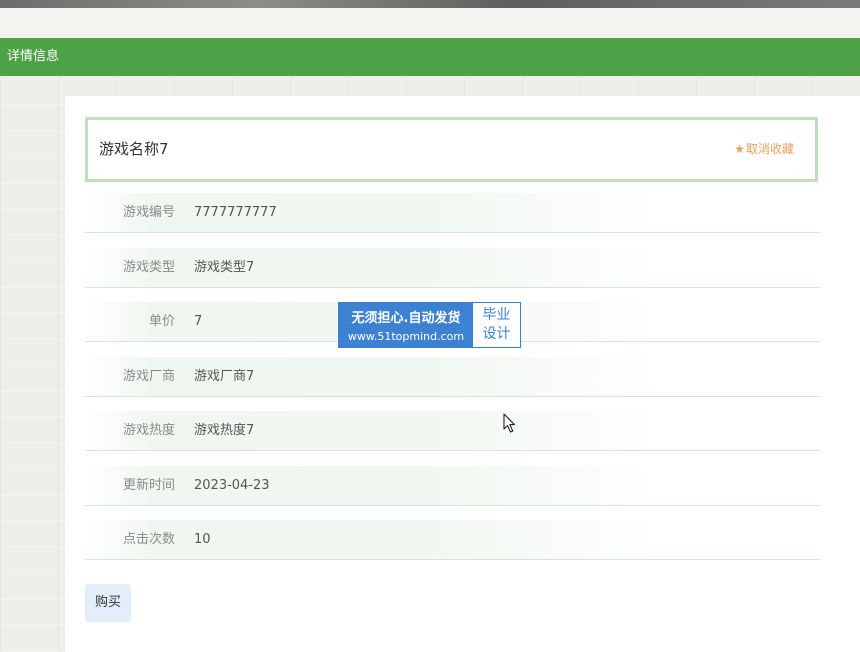 The width and height of the screenshot is (860, 652). Describe the element at coordinates (451, 149) in the screenshot. I see `game-title-box: 游戏名称7 ★取消收藏` at that location.